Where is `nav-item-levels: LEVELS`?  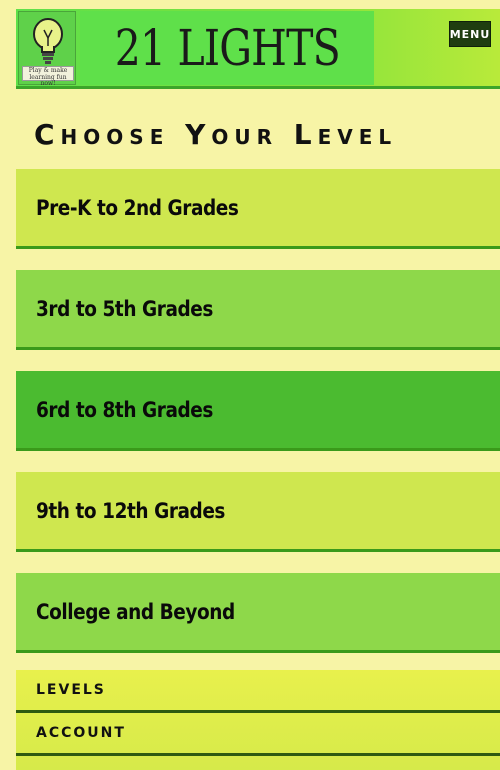
nav-item-levels: LEVELS is located at coordinates (258, 691).